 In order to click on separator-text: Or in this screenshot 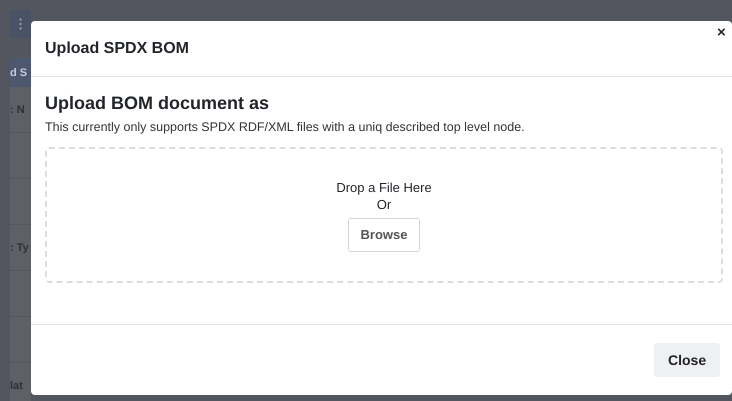, I will do `click(384, 204)`.